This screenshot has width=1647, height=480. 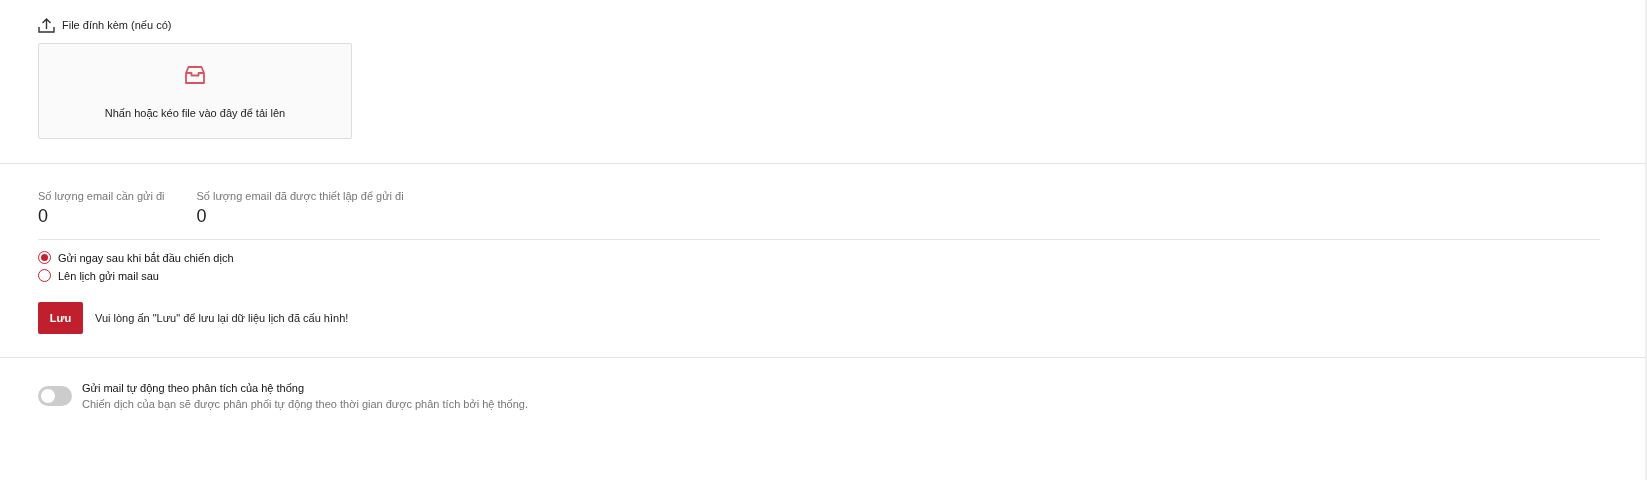 What do you see at coordinates (60, 318) in the screenshot?
I see `save-button: Lưu` at bounding box center [60, 318].